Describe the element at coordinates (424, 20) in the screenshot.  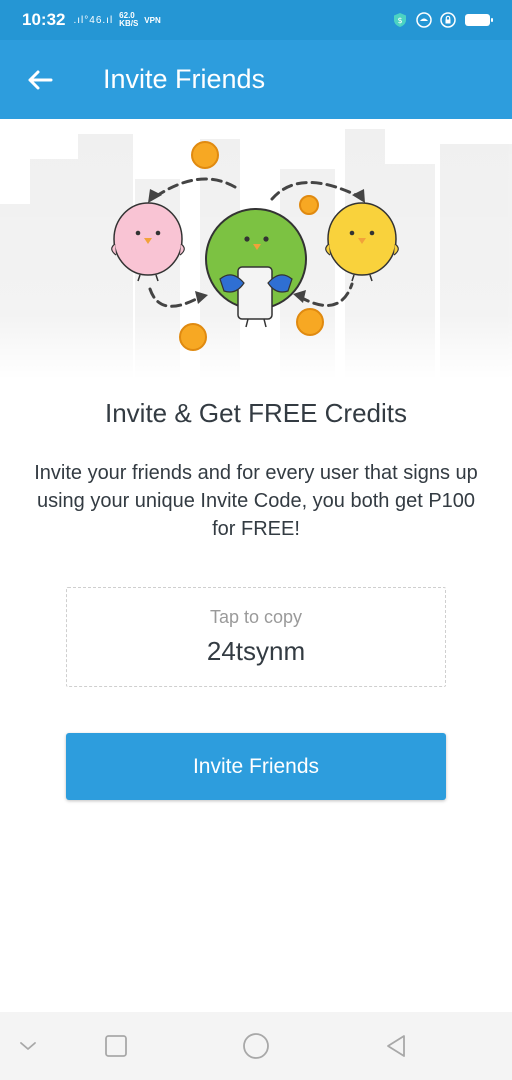
I see `notification-icon` at that location.